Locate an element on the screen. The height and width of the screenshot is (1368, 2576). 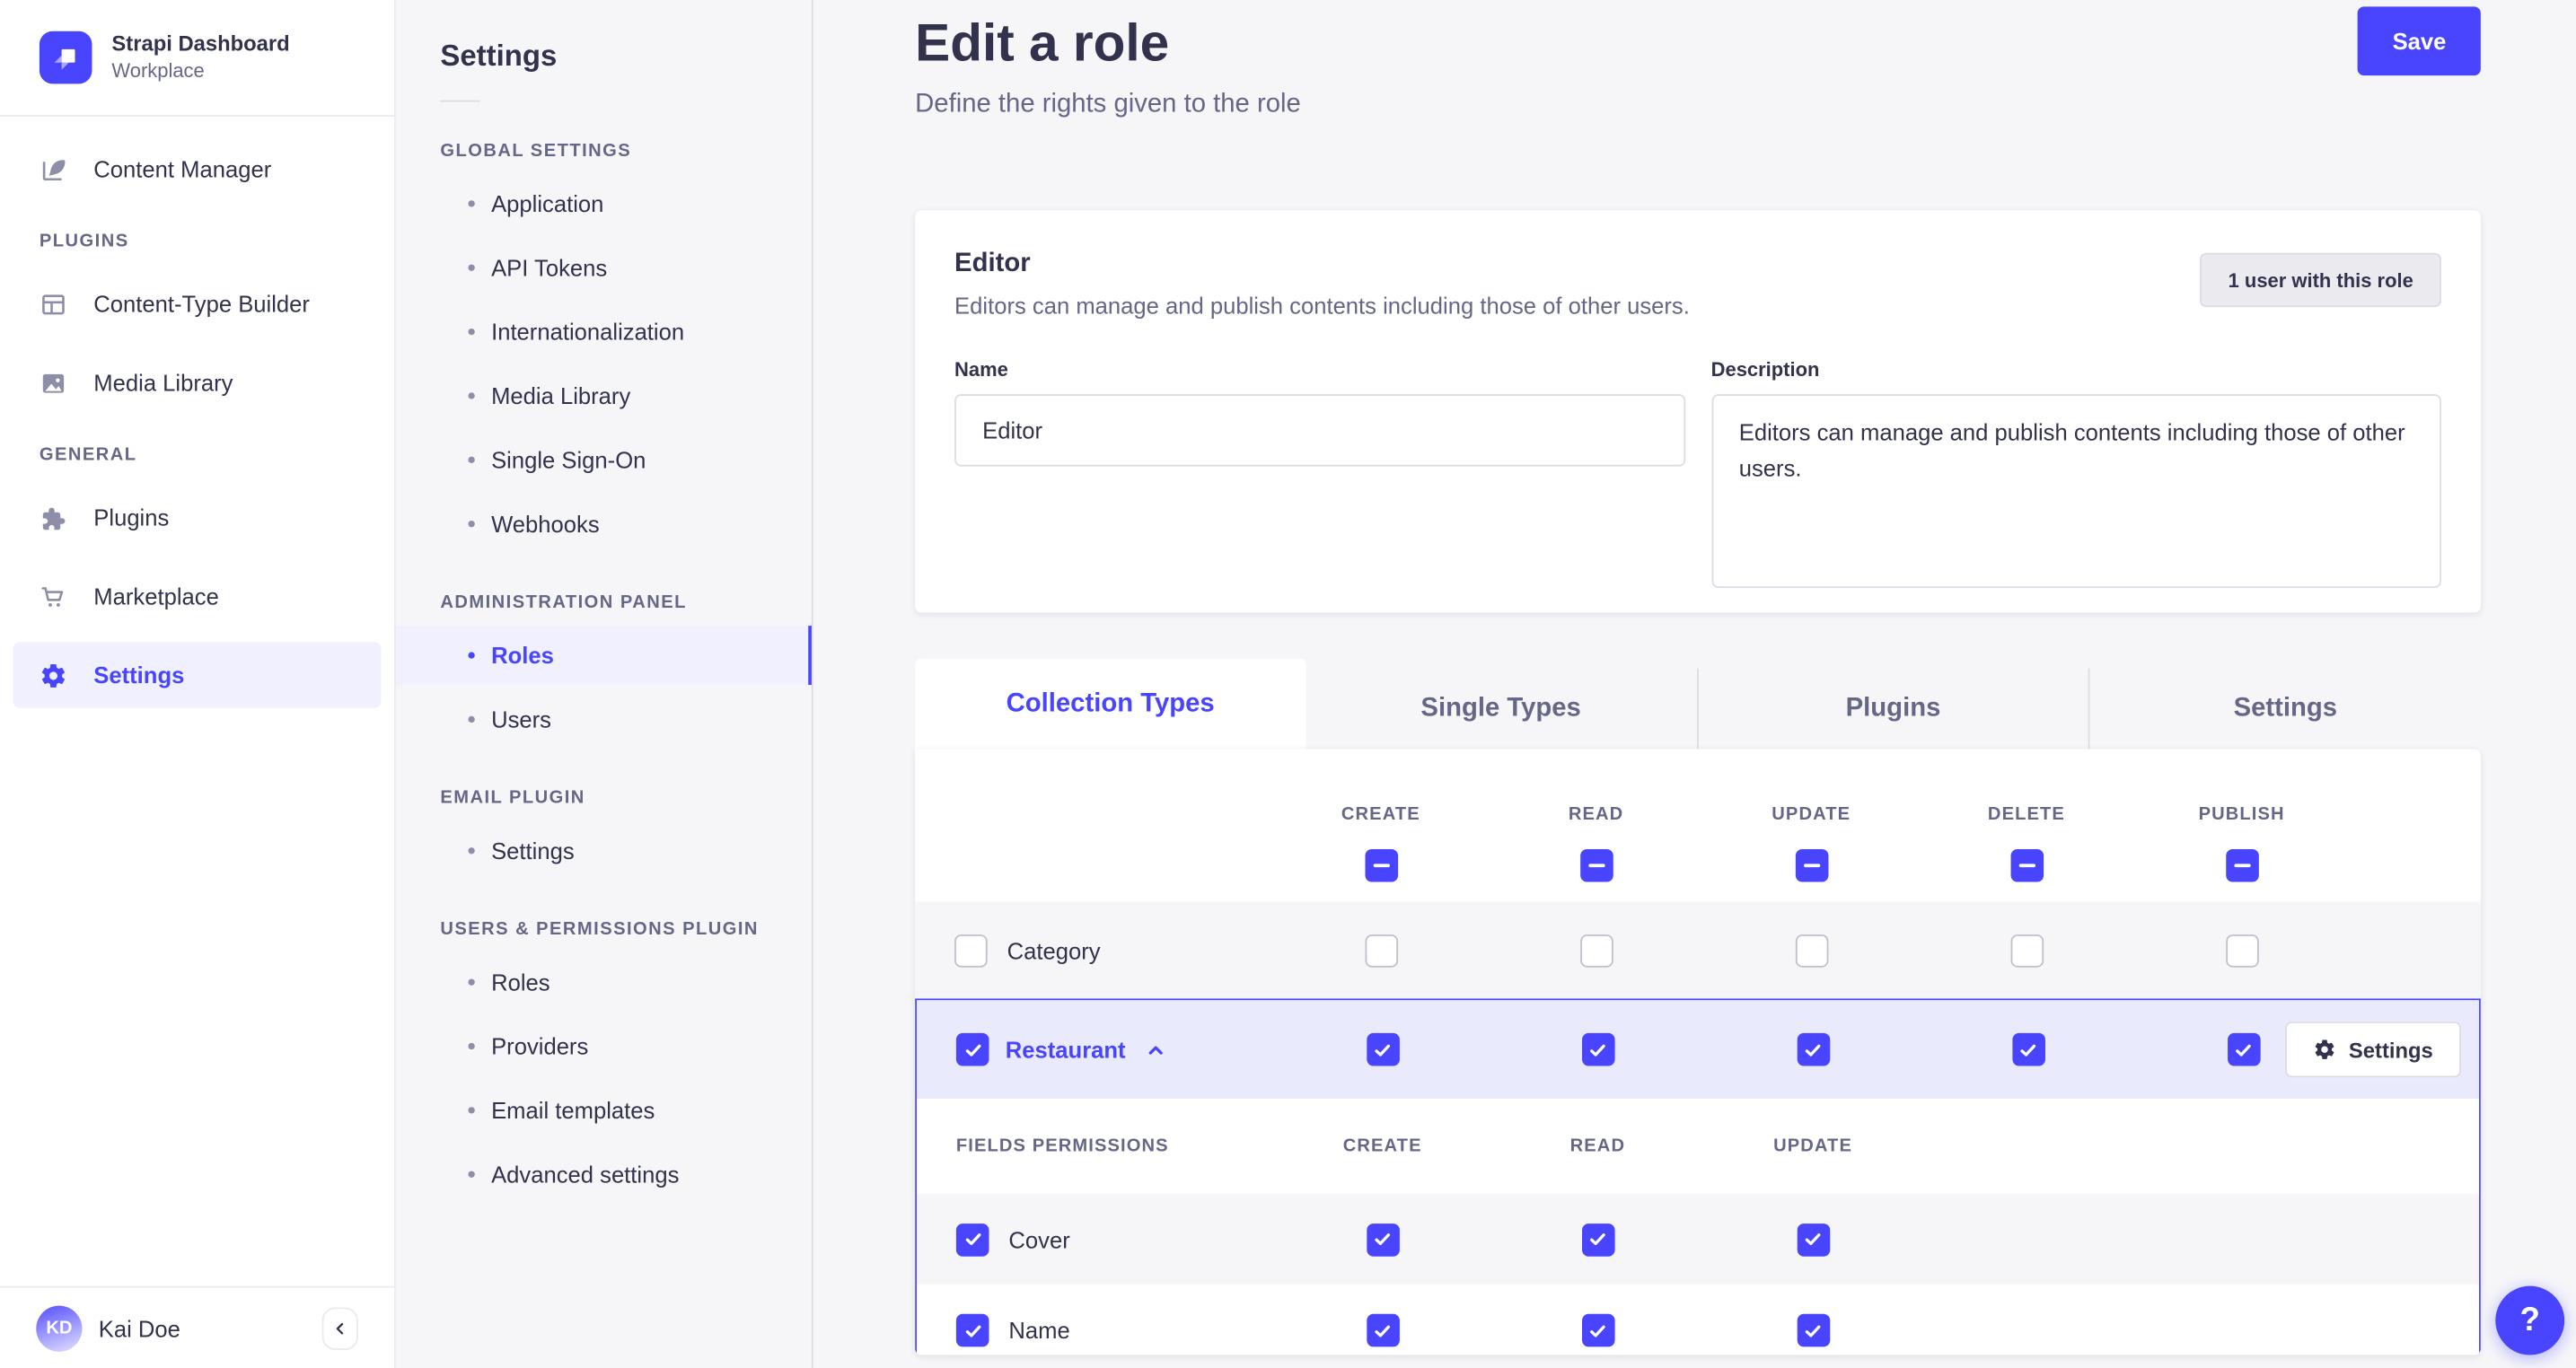
bullet-icon is located at coordinates (471, 1046).